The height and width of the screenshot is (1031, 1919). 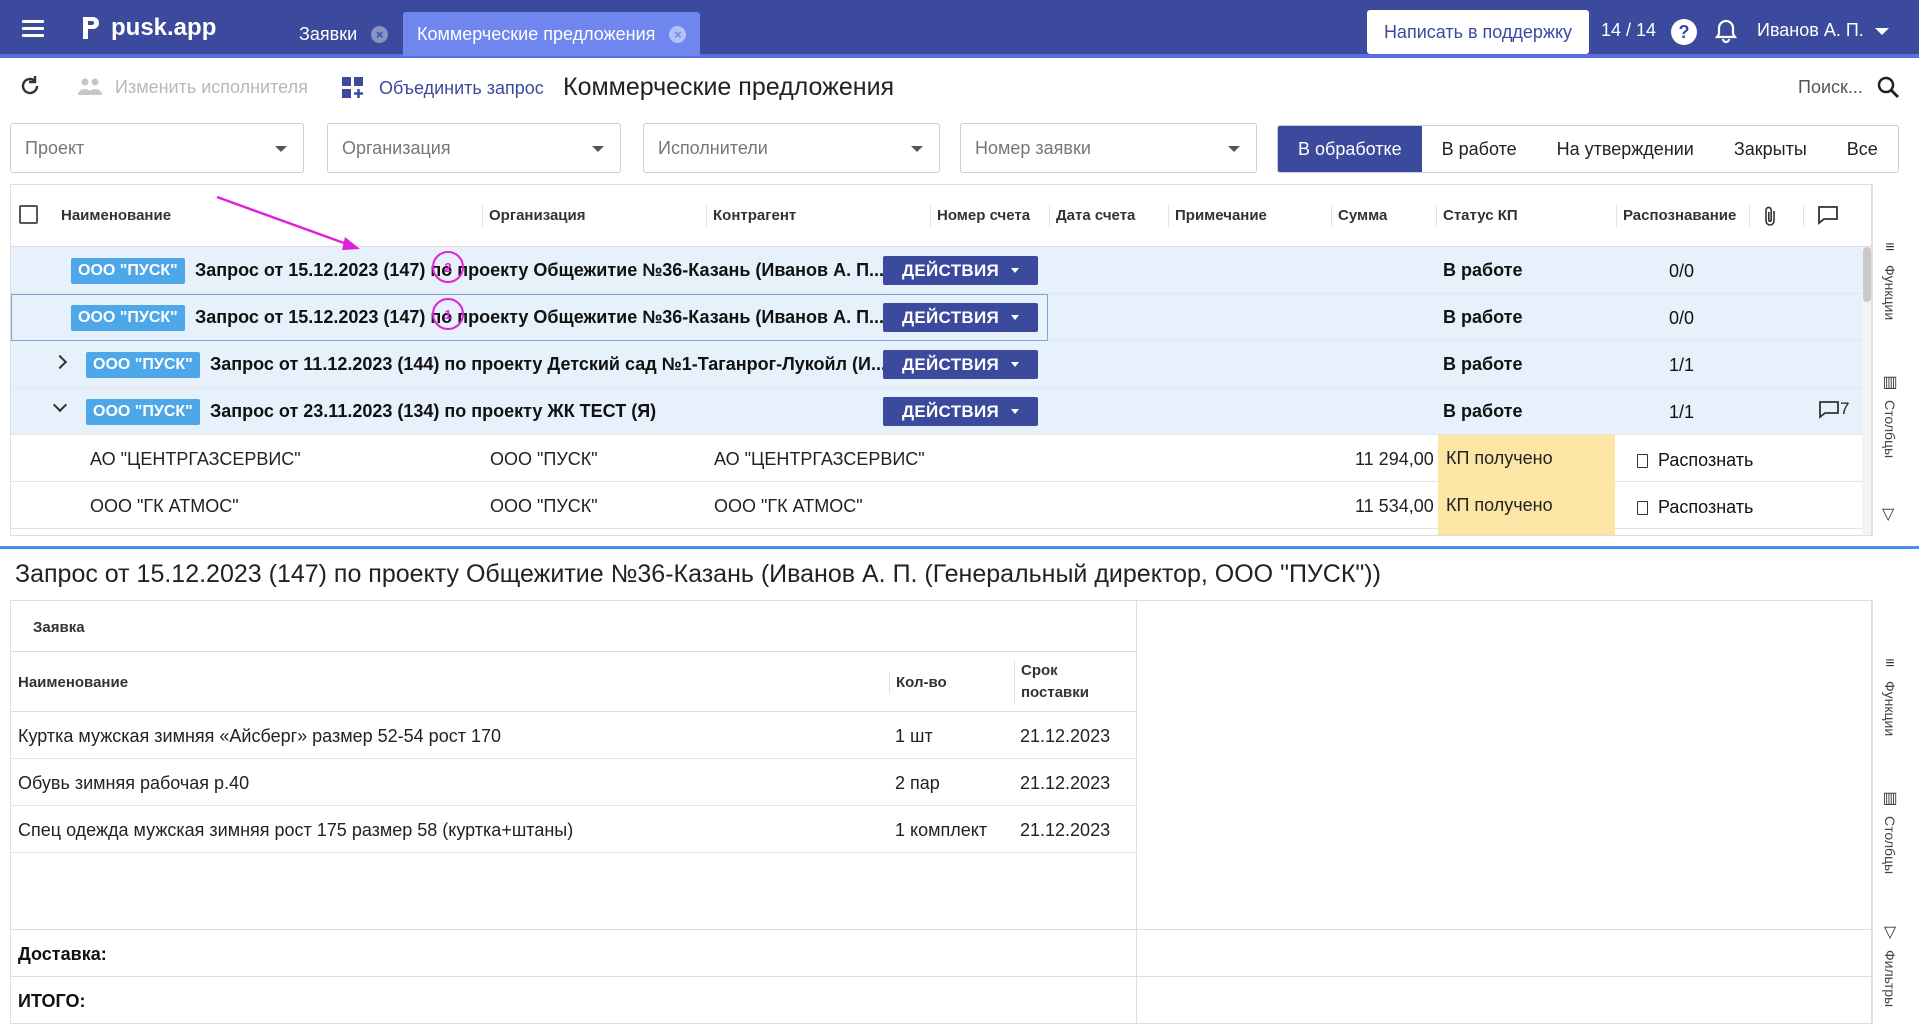 What do you see at coordinates (73, 682) in the screenshot?
I see `column-header-item-name: Наименование` at bounding box center [73, 682].